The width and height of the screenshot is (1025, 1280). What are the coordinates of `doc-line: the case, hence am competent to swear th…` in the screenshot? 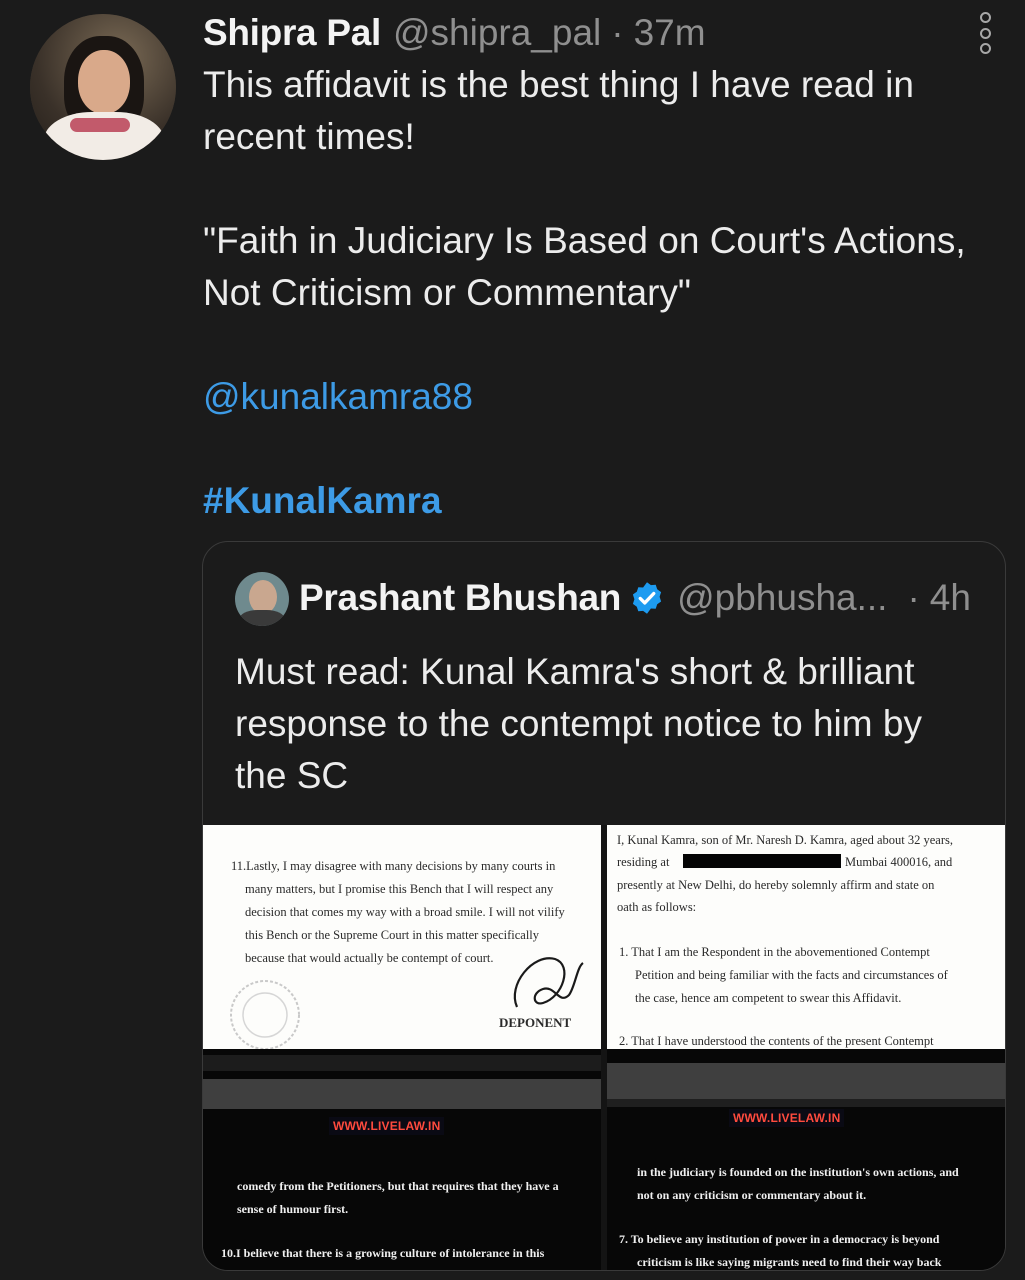 It's located at (768, 998).